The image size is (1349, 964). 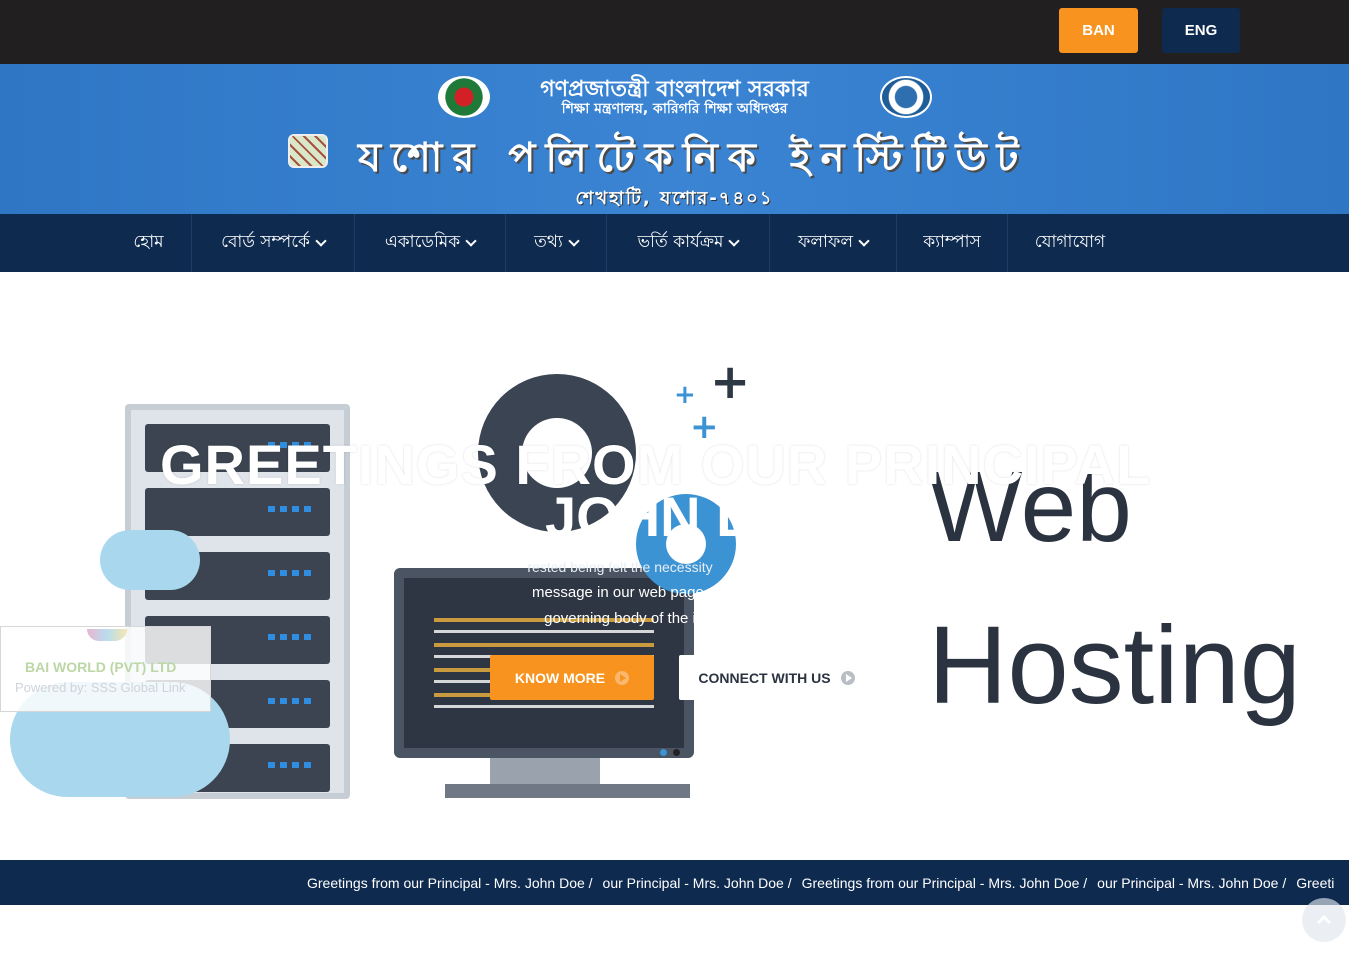 I want to click on nav-item-label: তথ্য, so click(x=548, y=242).